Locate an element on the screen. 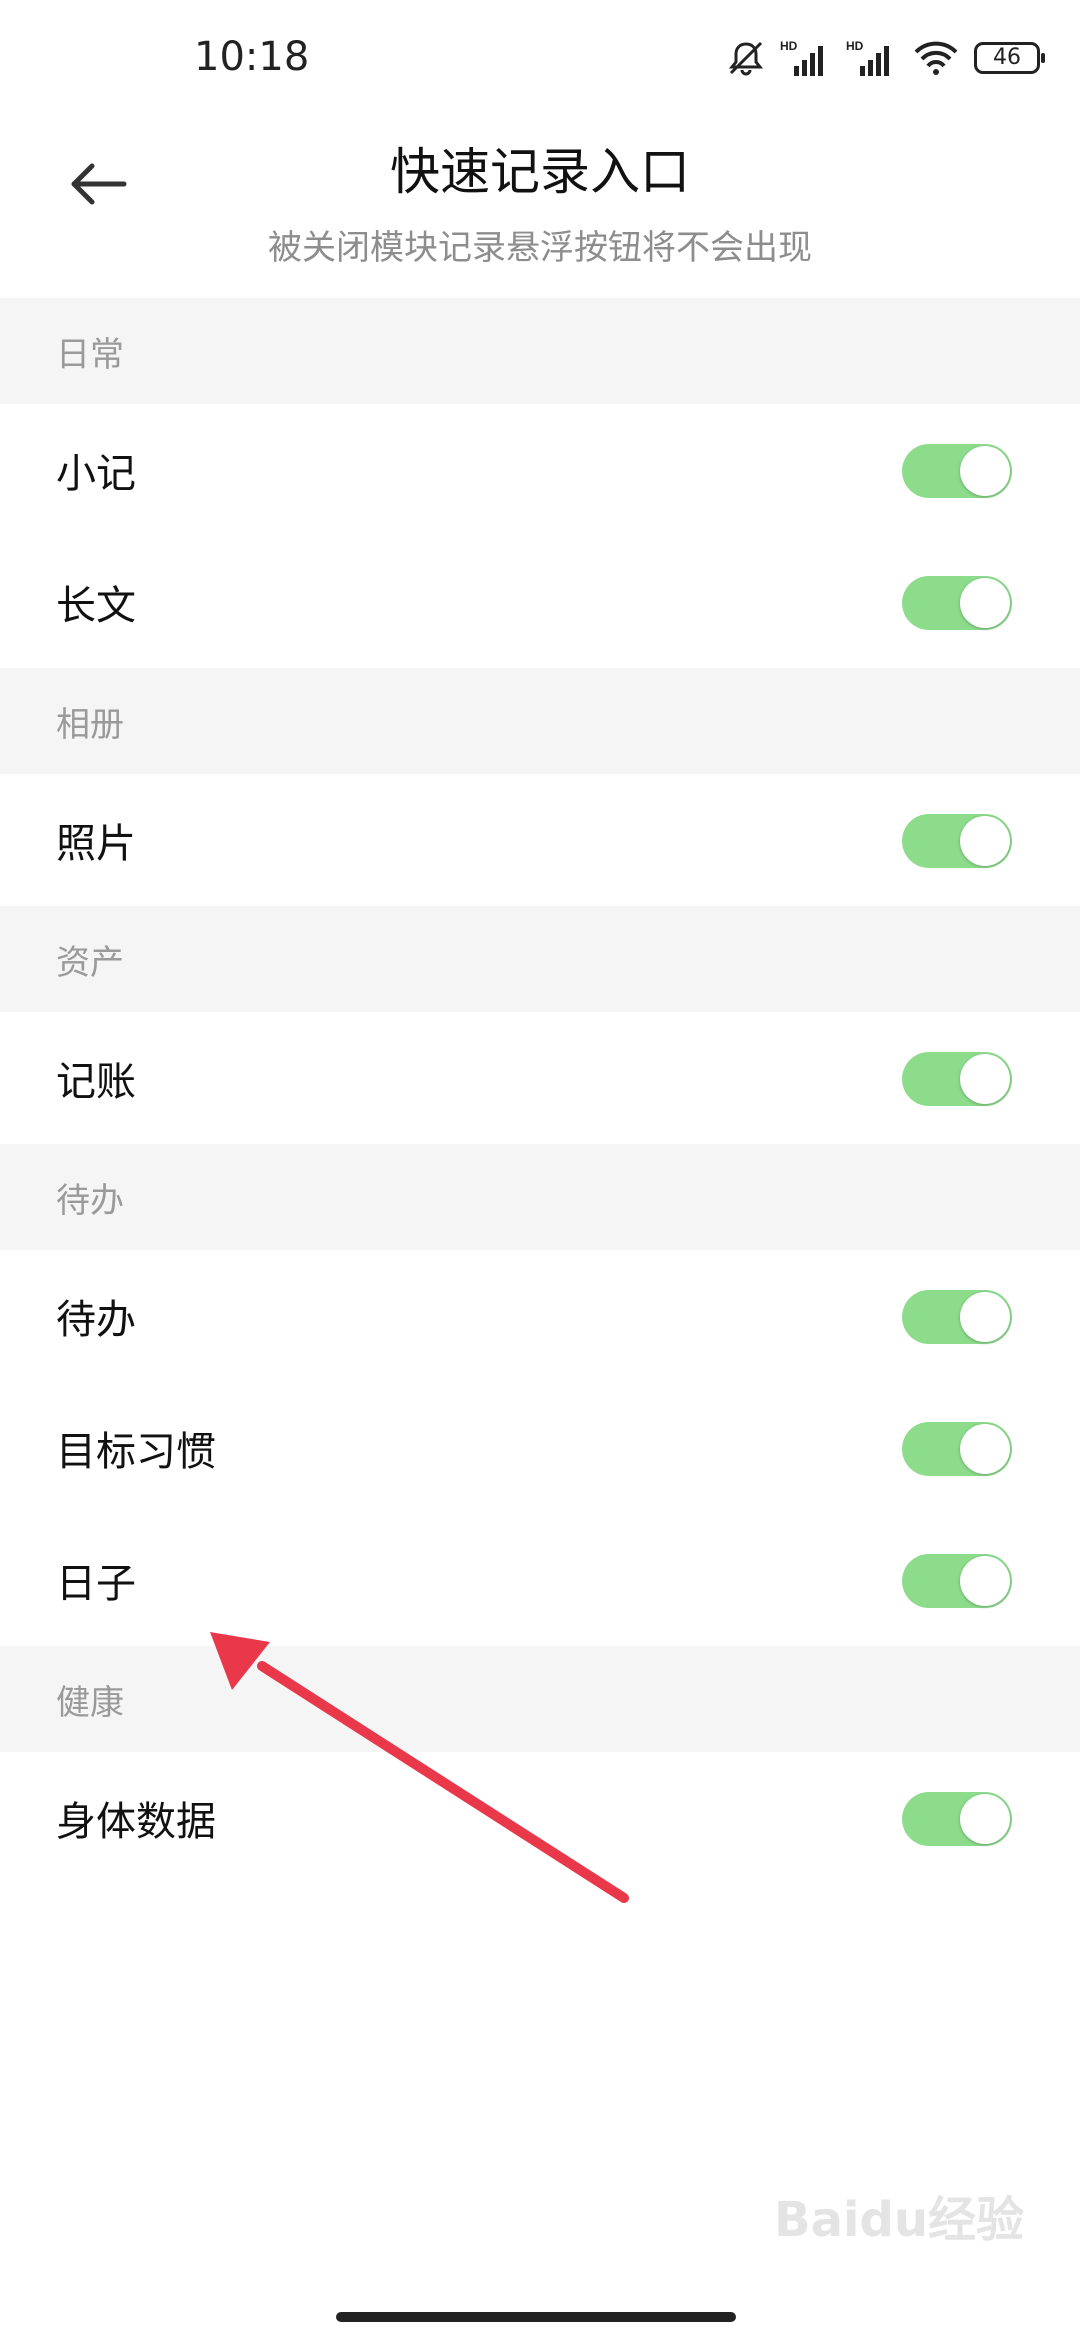 Image resolution: width=1080 pixels, height=2340 pixels. header: 快速记录入口 被关闭模块记录悬浮按钮将不会出现 is located at coordinates (540, 209).